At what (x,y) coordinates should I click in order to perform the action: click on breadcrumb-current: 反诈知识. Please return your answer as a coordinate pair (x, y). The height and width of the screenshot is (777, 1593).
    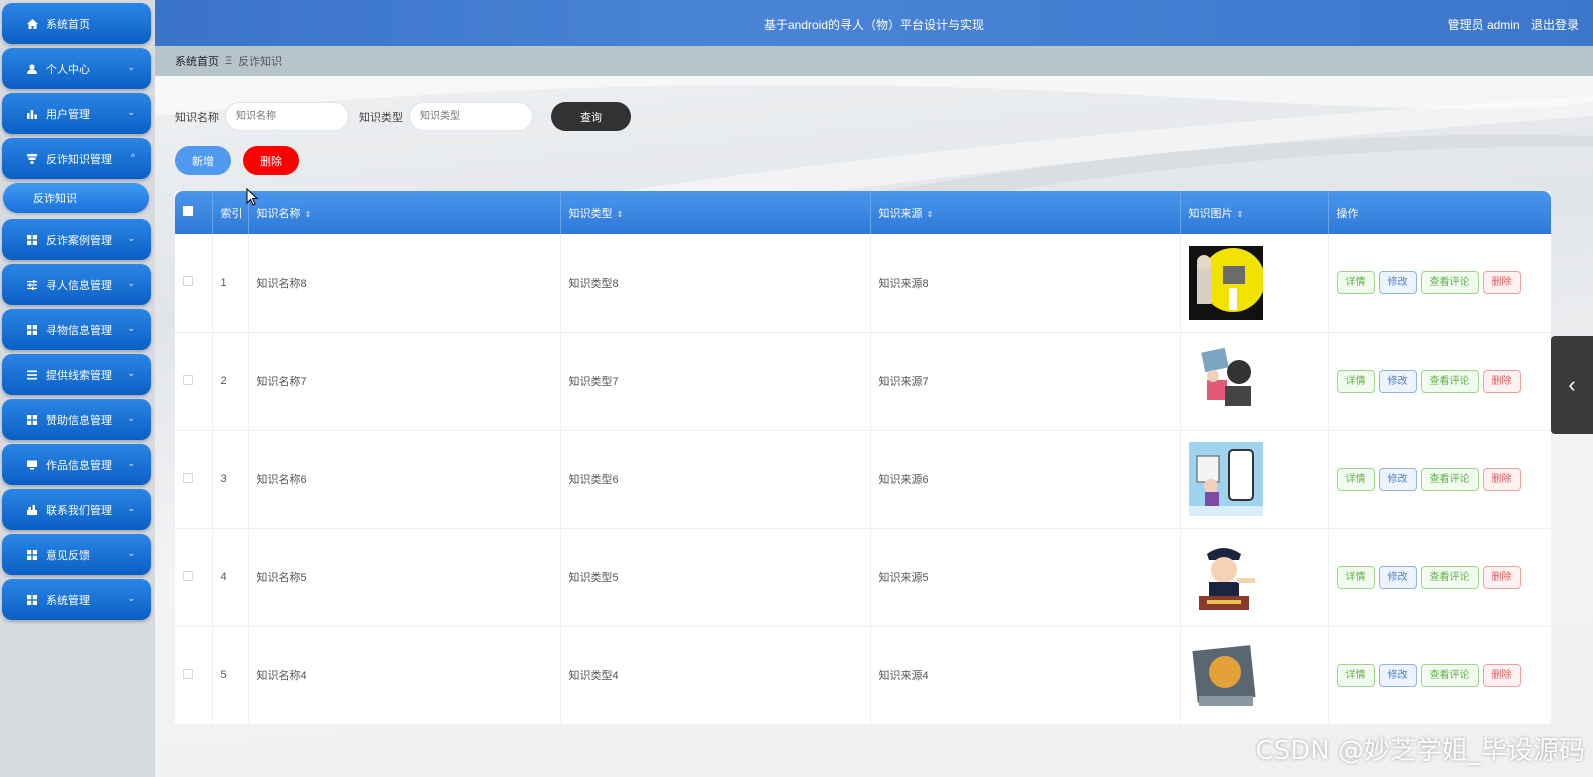
    Looking at the image, I should click on (260, 62).